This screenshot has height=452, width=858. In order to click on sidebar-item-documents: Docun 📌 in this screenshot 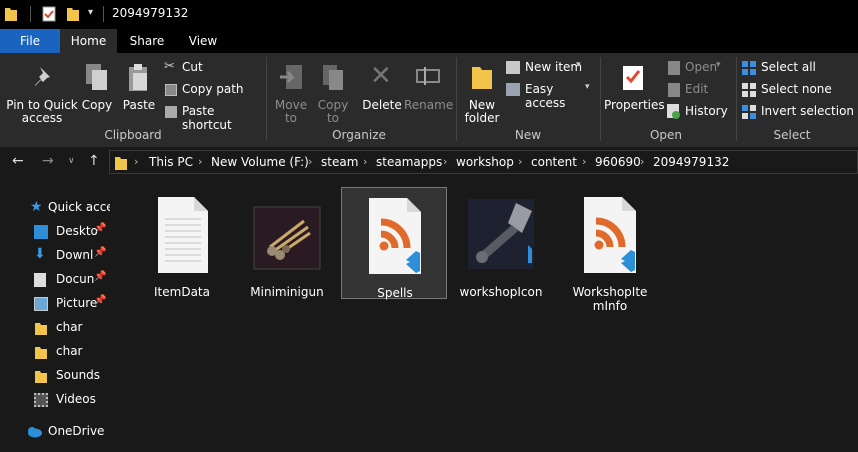, I will do `click(72, 280)`.